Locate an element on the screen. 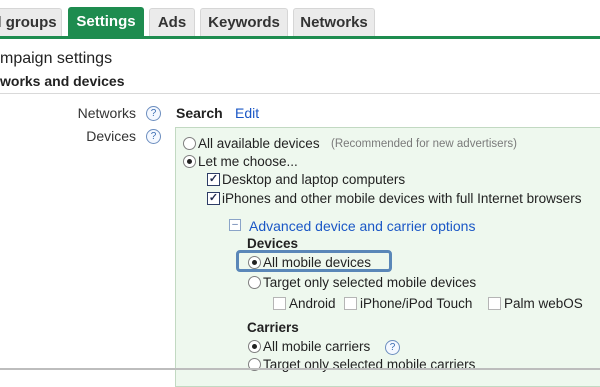 The width and height of the screenshot is (600, 387). recommended-note: (Recommended for new advertisers) is located at coordinates (424, 144).